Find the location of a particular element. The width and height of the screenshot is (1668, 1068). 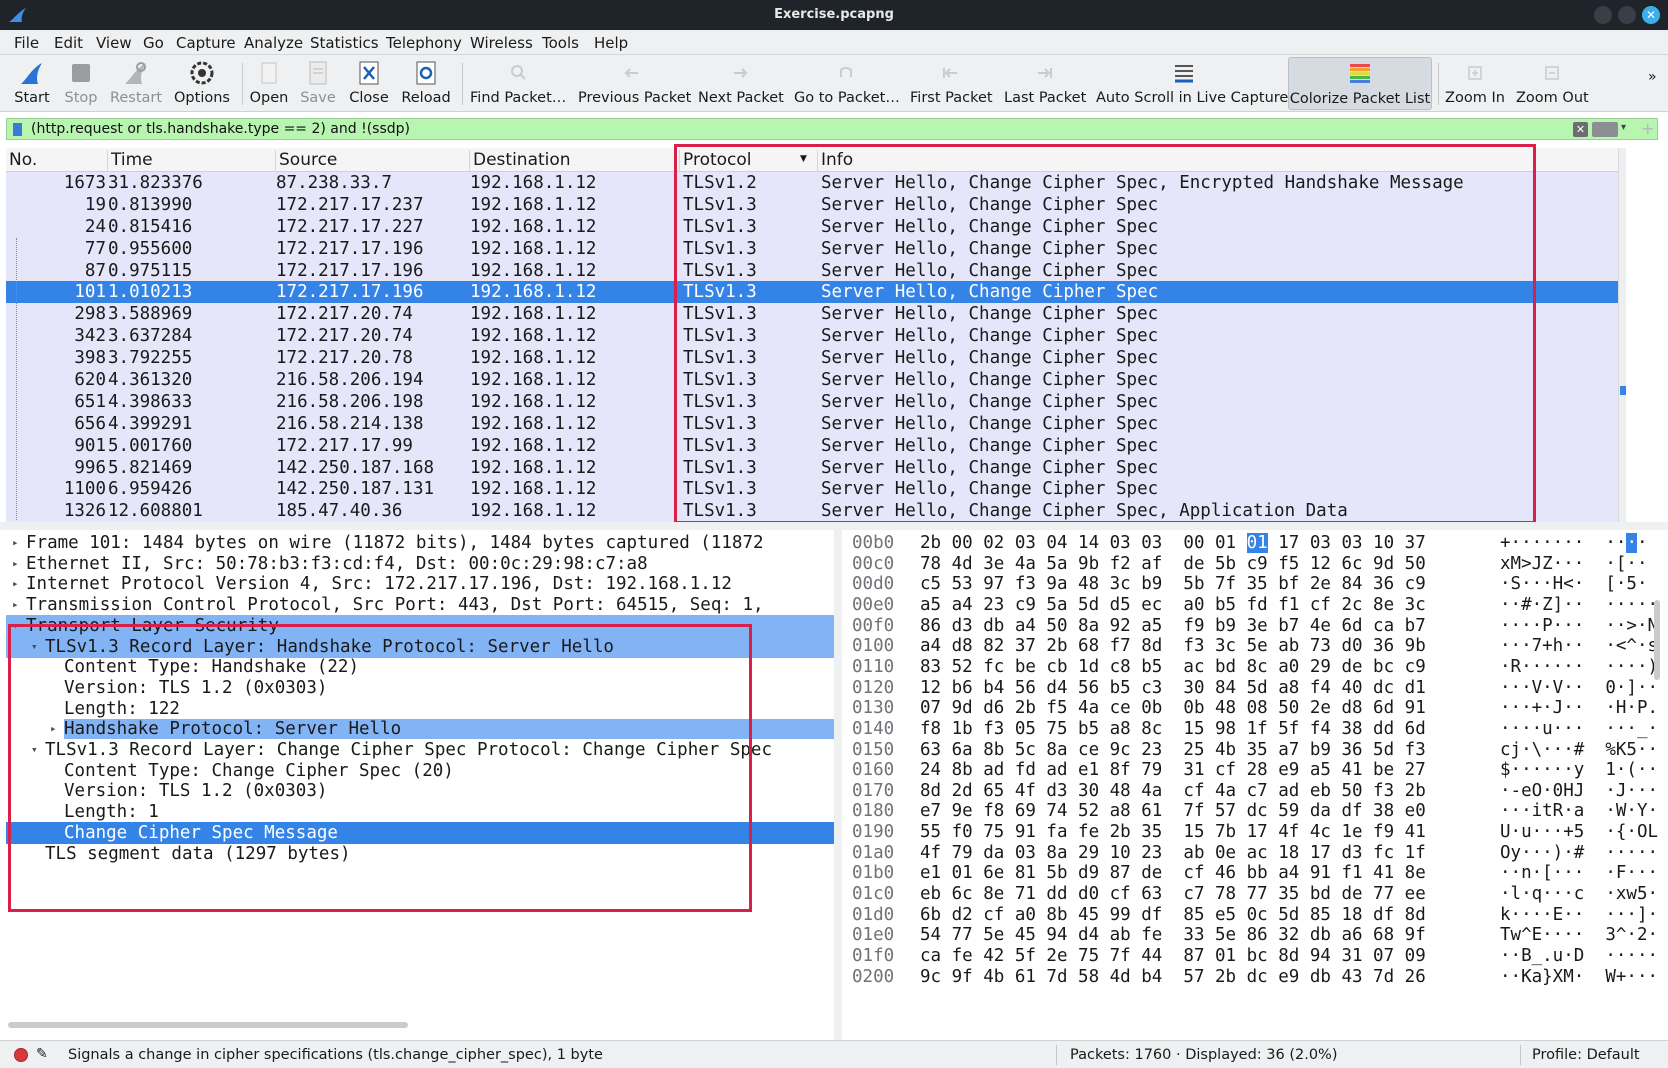

zoom-out-button: Zoom Out is located at coordinates (1552, 83).